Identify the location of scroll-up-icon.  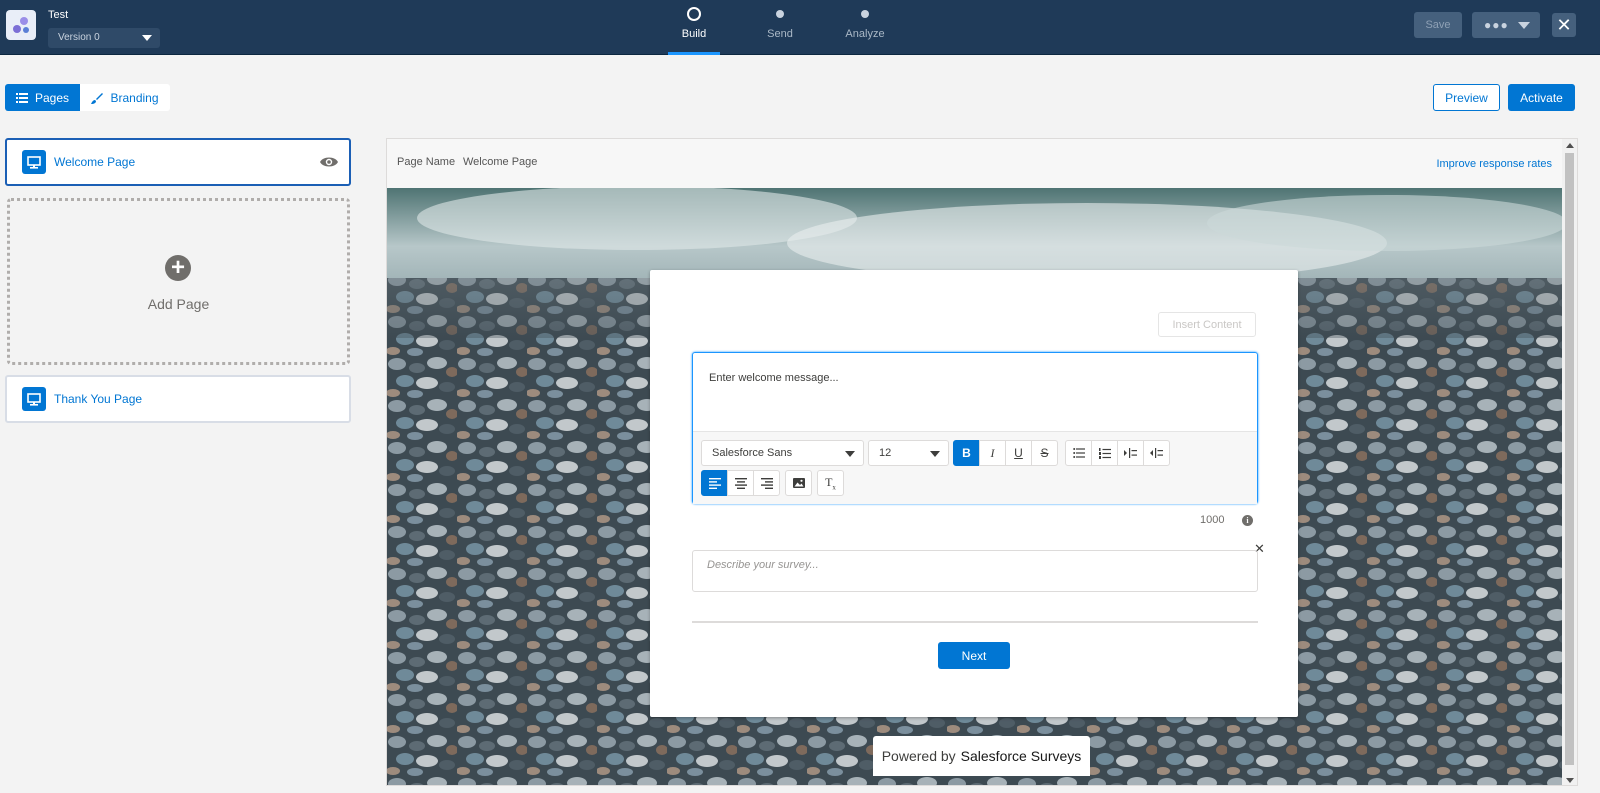
(1570, 145).